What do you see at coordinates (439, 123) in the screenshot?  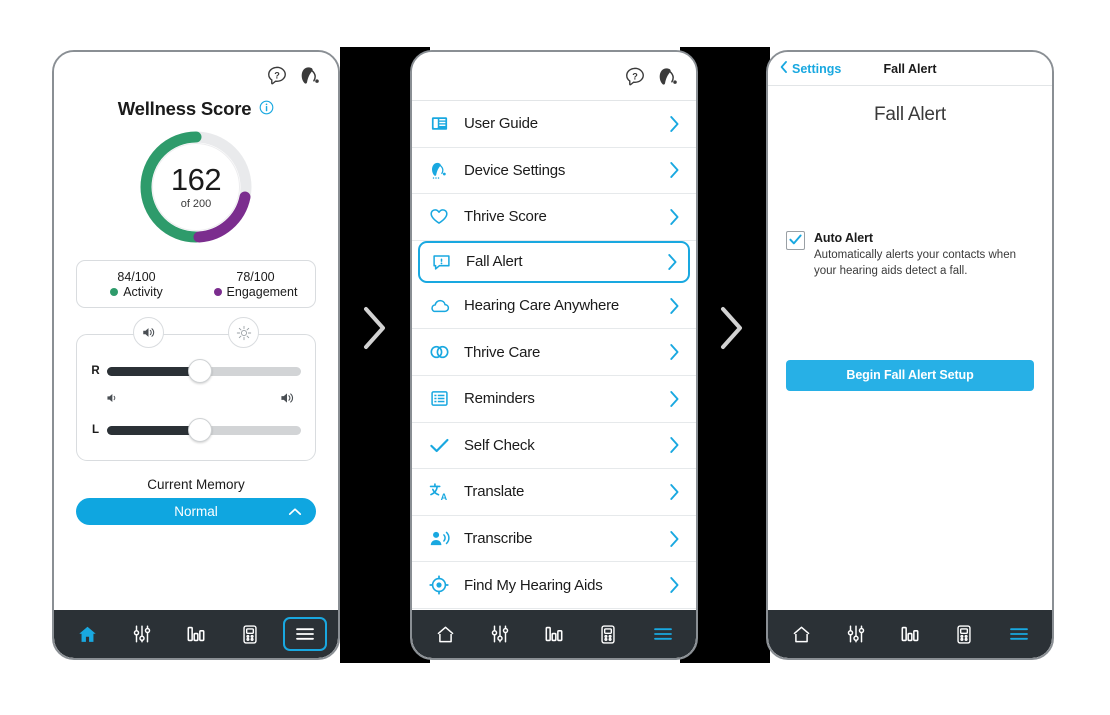 I see `book-icon` at bounding box center [439, 123].